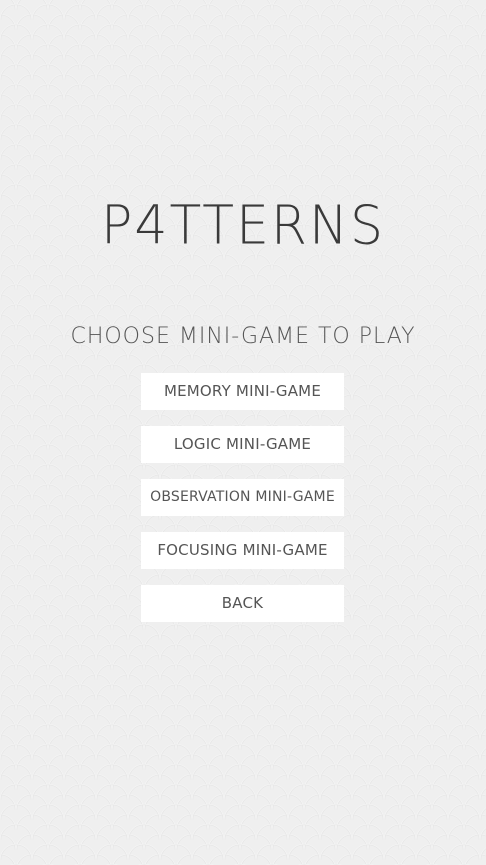 This screenshot has width=486, height=865. Describe the element at coordinates (242, 550) in the screenshot. I see `focusing-mini-game-button: FOCUSING MINI-GAME` at that location.